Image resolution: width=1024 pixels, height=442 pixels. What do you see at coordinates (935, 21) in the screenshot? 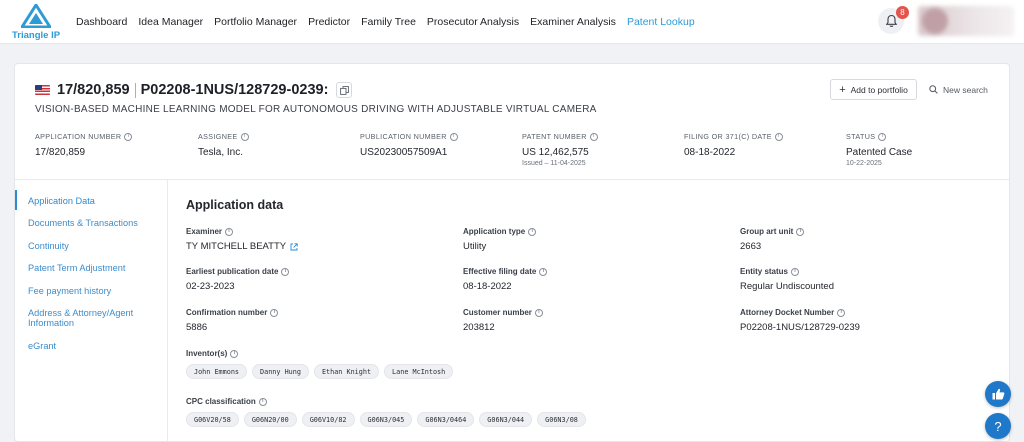
I see `avatar` at bounding box center [935, 21].